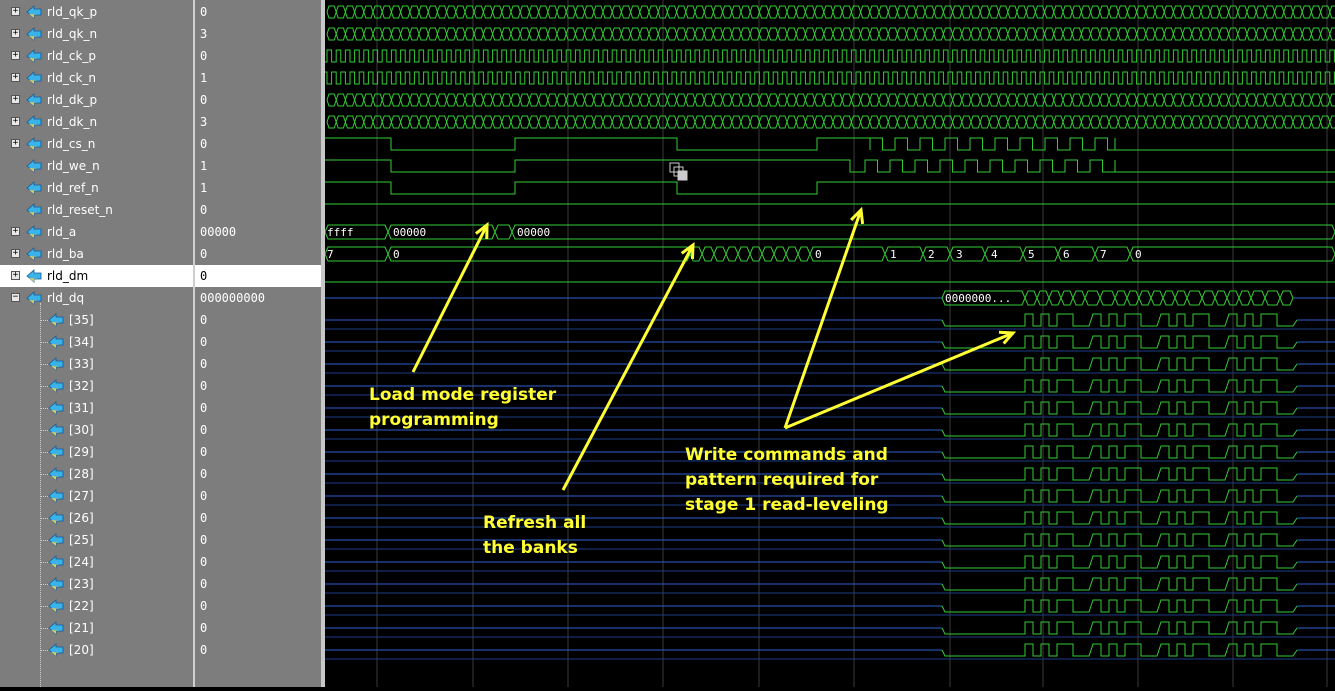 The image size is (1335, 691). What do you see at coordinates (96, 562) in the screenshot?
I see `signal-row: [24]` at bounding box center [96, 562].